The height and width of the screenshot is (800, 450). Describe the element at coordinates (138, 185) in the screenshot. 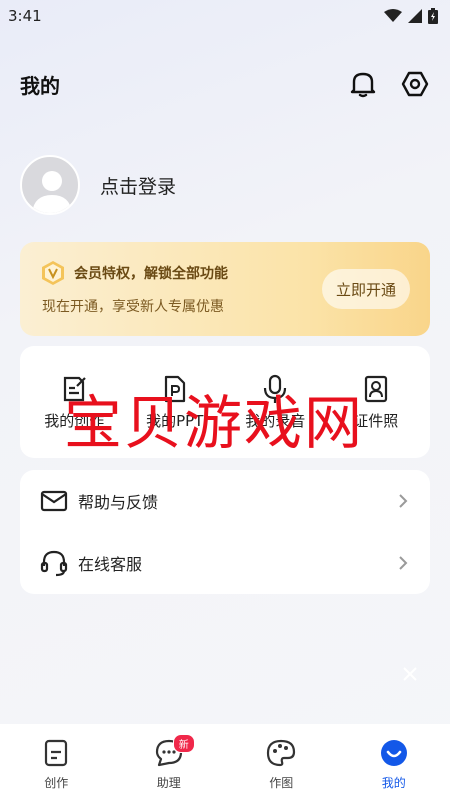

I see `login-text: 点击登录` at that location.